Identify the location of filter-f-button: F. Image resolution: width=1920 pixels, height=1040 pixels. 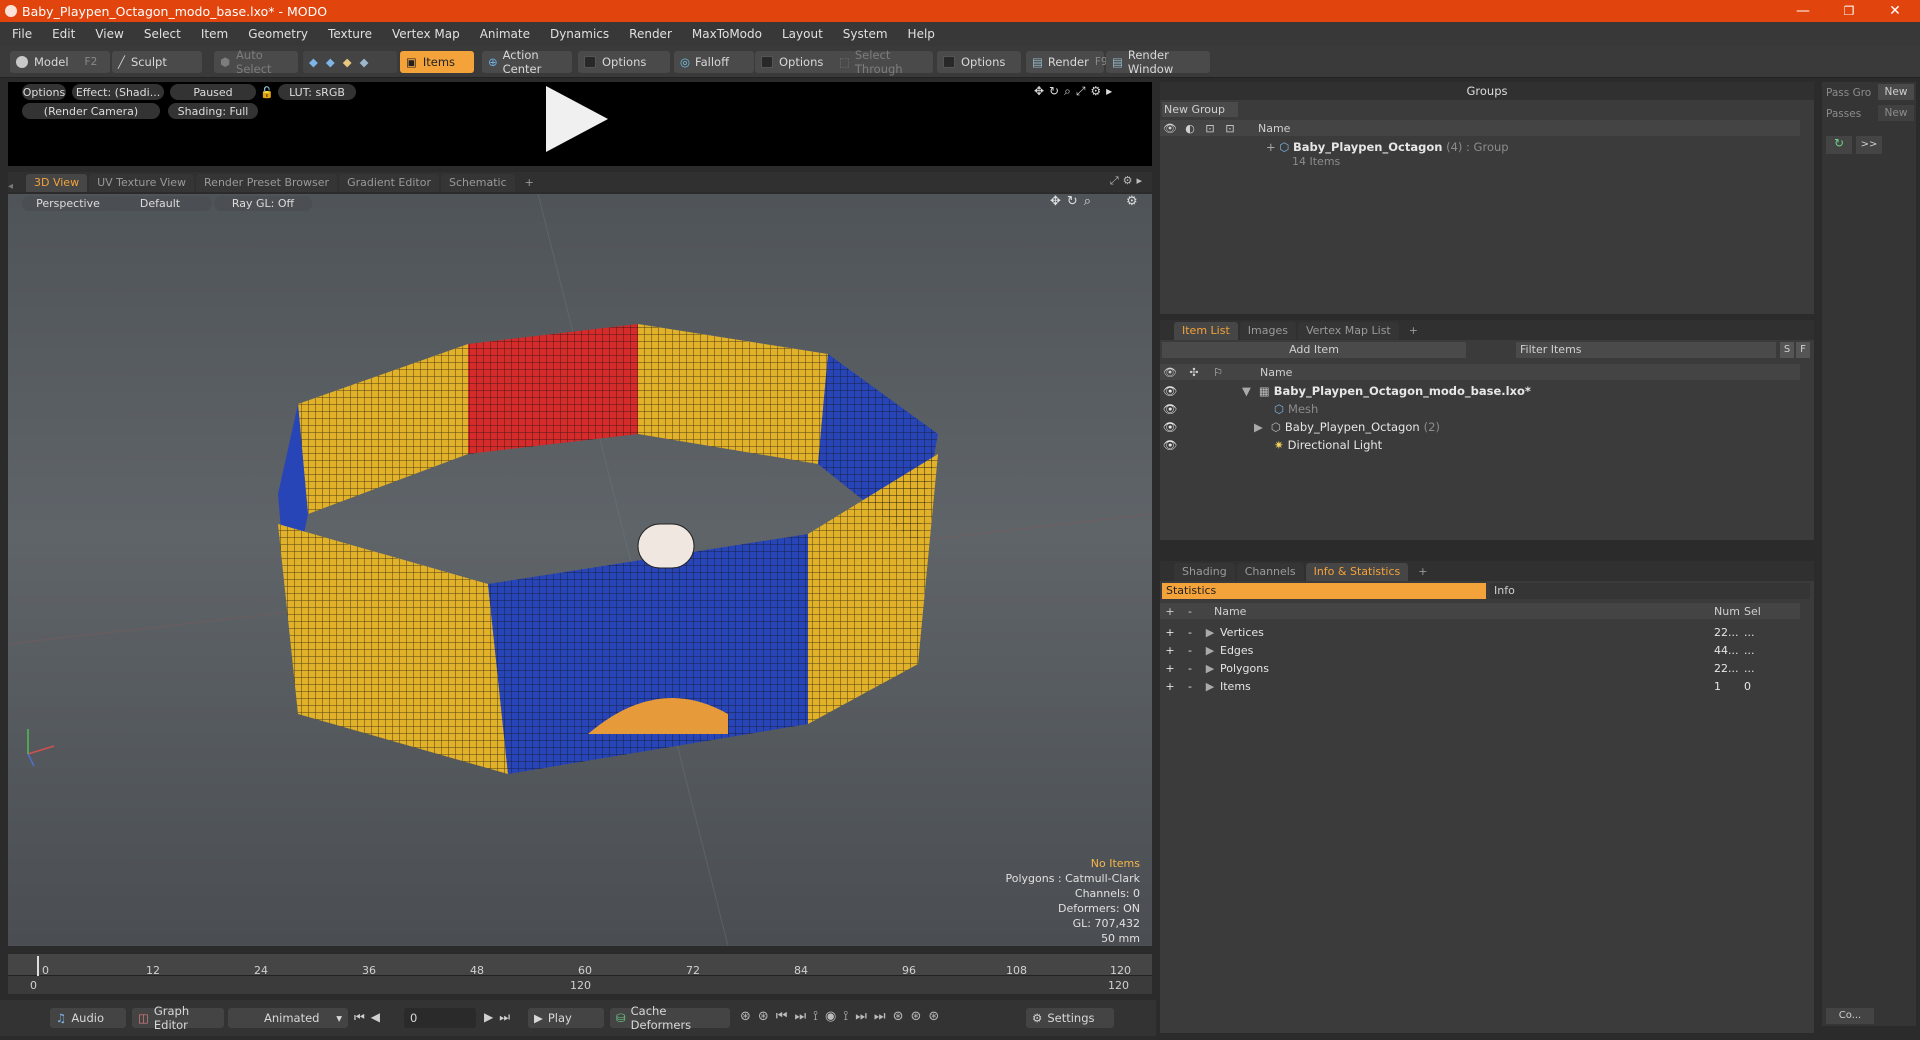
(1803, 350).